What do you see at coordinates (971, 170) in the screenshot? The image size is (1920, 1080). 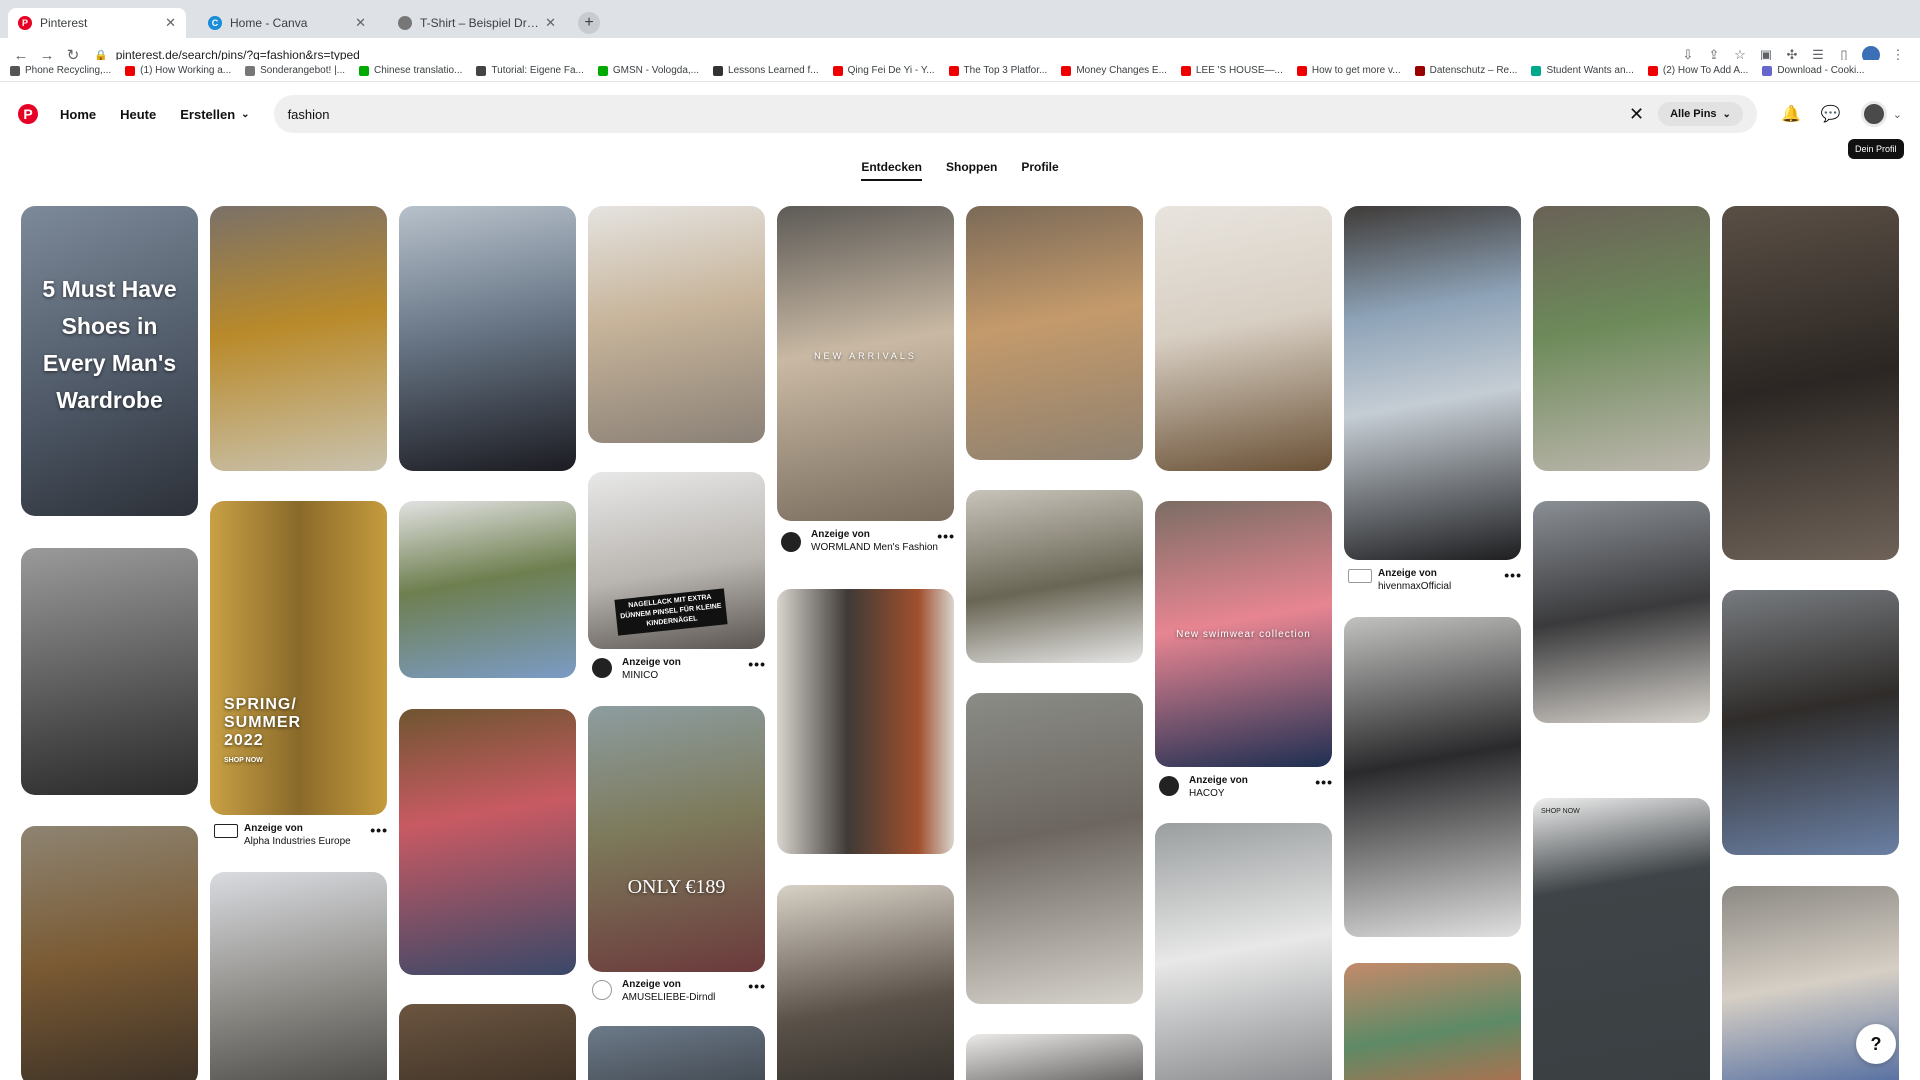 I see `tab-shoppen: Shoppen` at bounding box center [971, 170].